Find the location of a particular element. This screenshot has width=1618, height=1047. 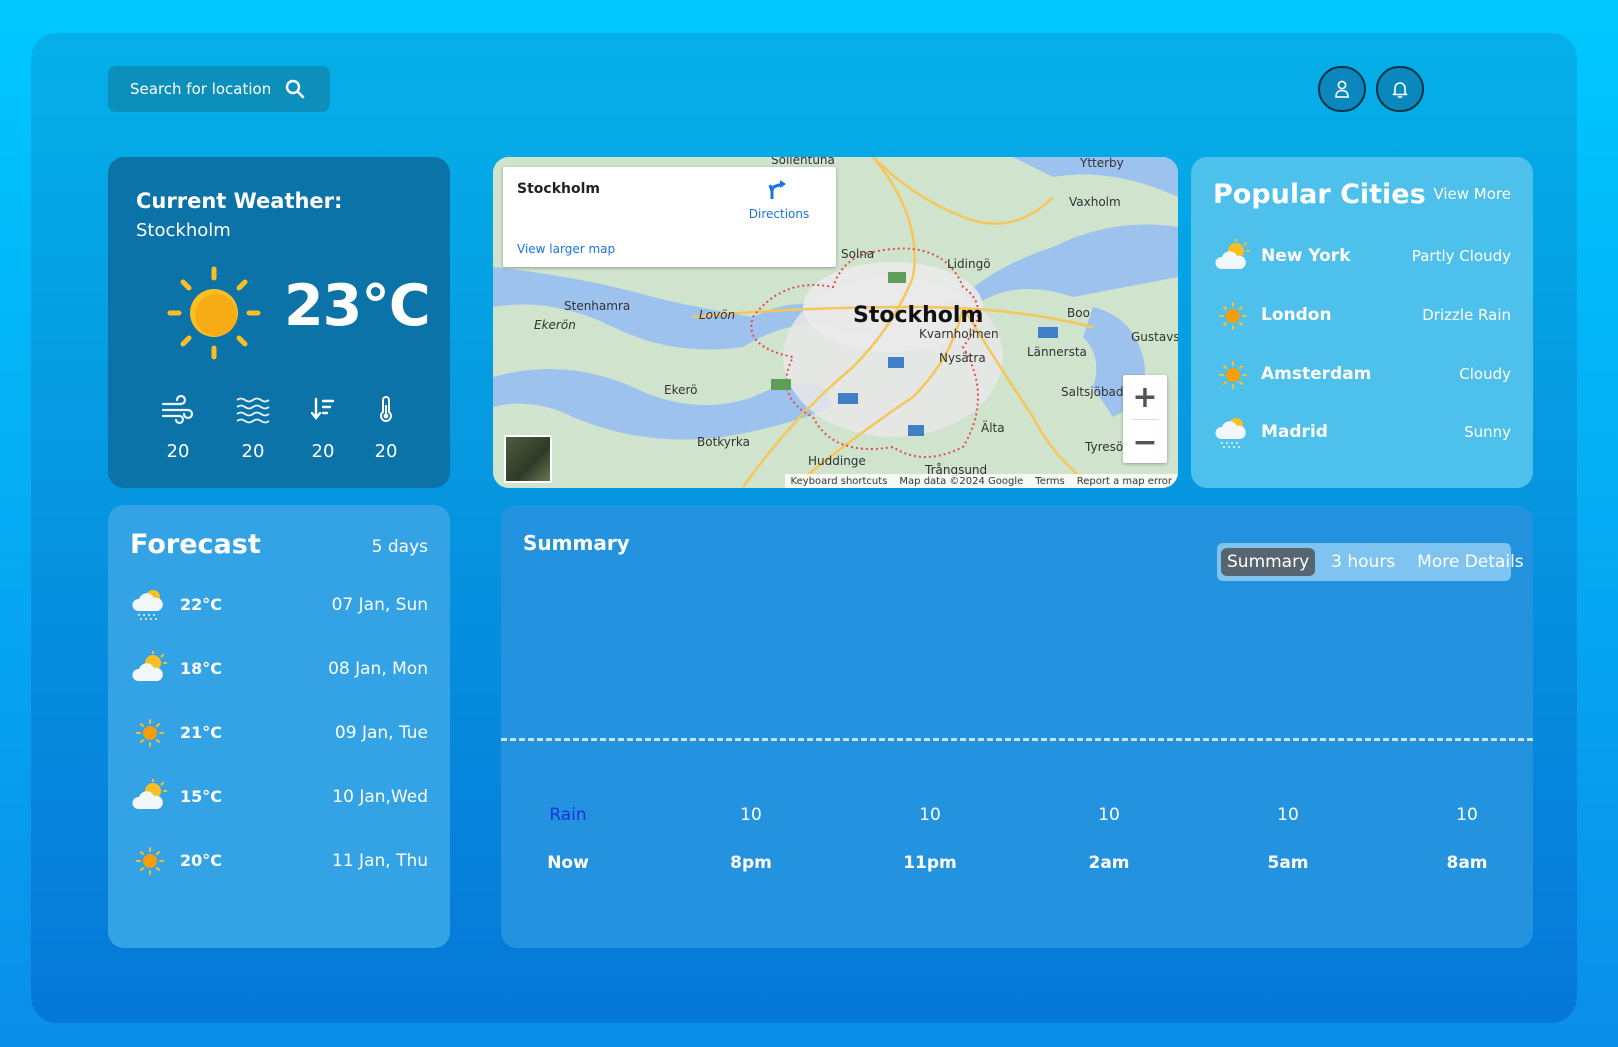

map-label: Boo is located at coordinates (1078, 313).